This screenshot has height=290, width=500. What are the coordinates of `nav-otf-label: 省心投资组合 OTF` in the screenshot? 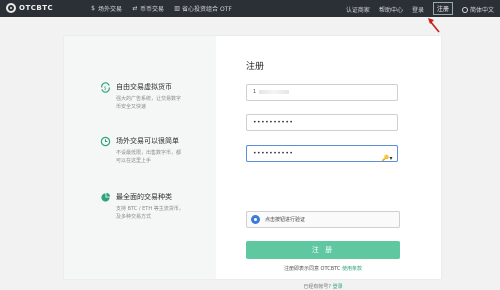 It's located at (207, 9).